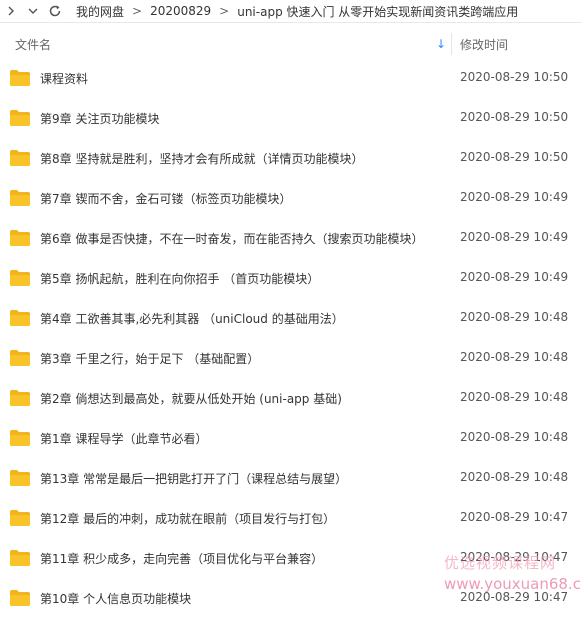  What do you see at coordinates (191, 399) in the screenshot?
I see `file-name: 第2章 倘想达到最高处，就要从低处开始 (uni-app 基础)` at bounding box center [191, 399].